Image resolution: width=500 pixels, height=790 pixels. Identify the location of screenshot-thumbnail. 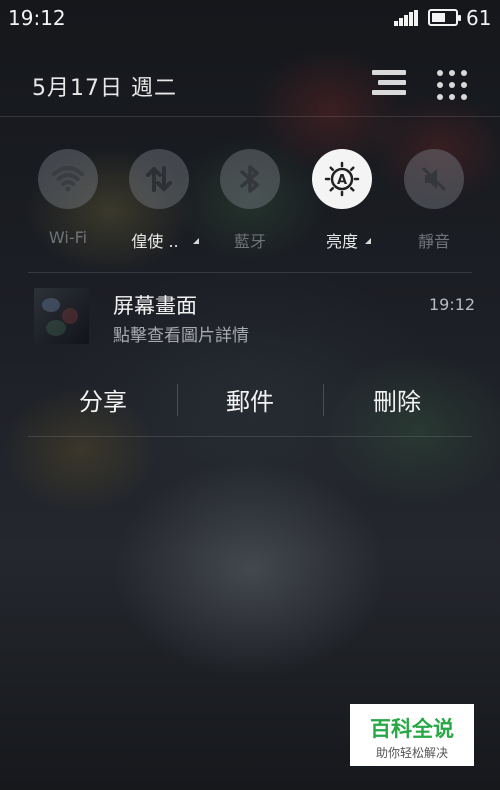
(61, 316).